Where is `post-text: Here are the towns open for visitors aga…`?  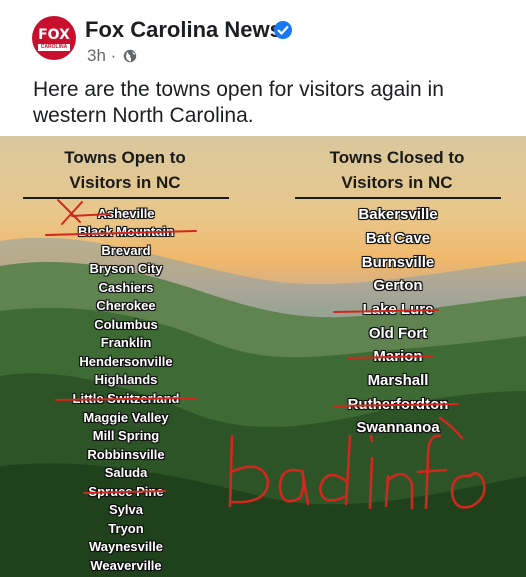 post-text: Here are the towns open for visitors aga… is located at coordinates (238, 102).